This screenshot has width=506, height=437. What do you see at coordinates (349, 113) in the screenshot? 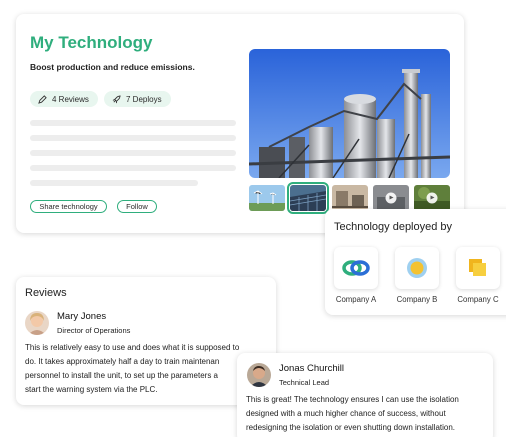
I see `technology-hero-image` at bounding box center [349, 113].